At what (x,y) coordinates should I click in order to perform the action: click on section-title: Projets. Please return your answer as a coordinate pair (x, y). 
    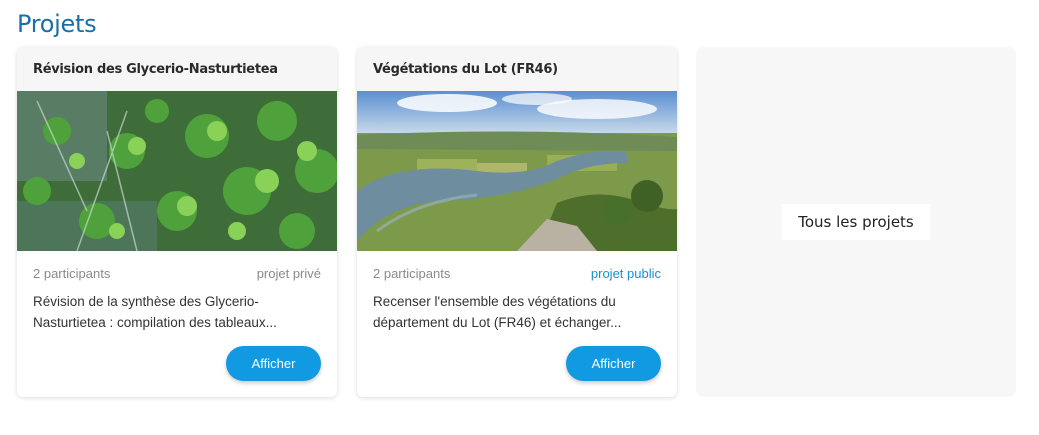
    Looking at the image, I should click on (57, 24).